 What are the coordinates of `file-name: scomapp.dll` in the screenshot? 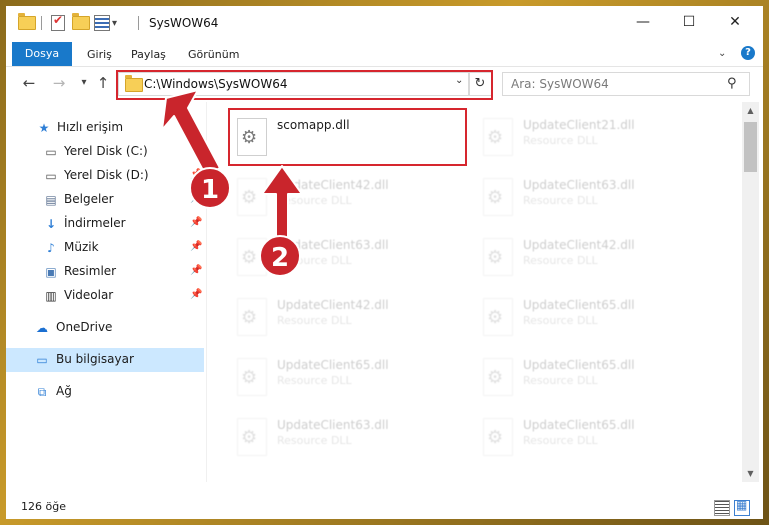 It's located at (313, 125).